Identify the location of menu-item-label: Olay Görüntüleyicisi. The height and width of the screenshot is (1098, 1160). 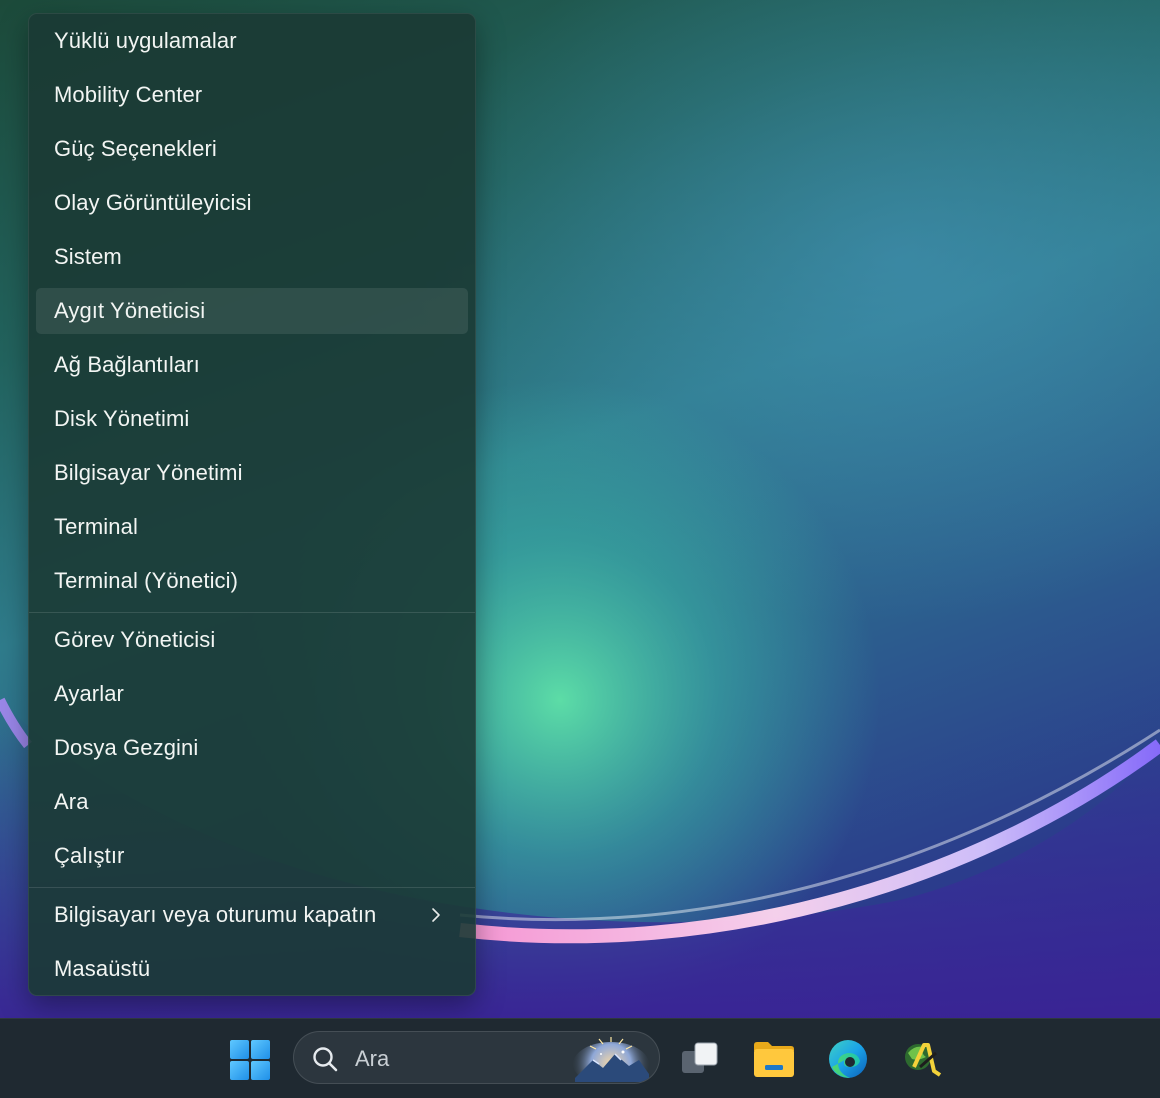
(153, 202).